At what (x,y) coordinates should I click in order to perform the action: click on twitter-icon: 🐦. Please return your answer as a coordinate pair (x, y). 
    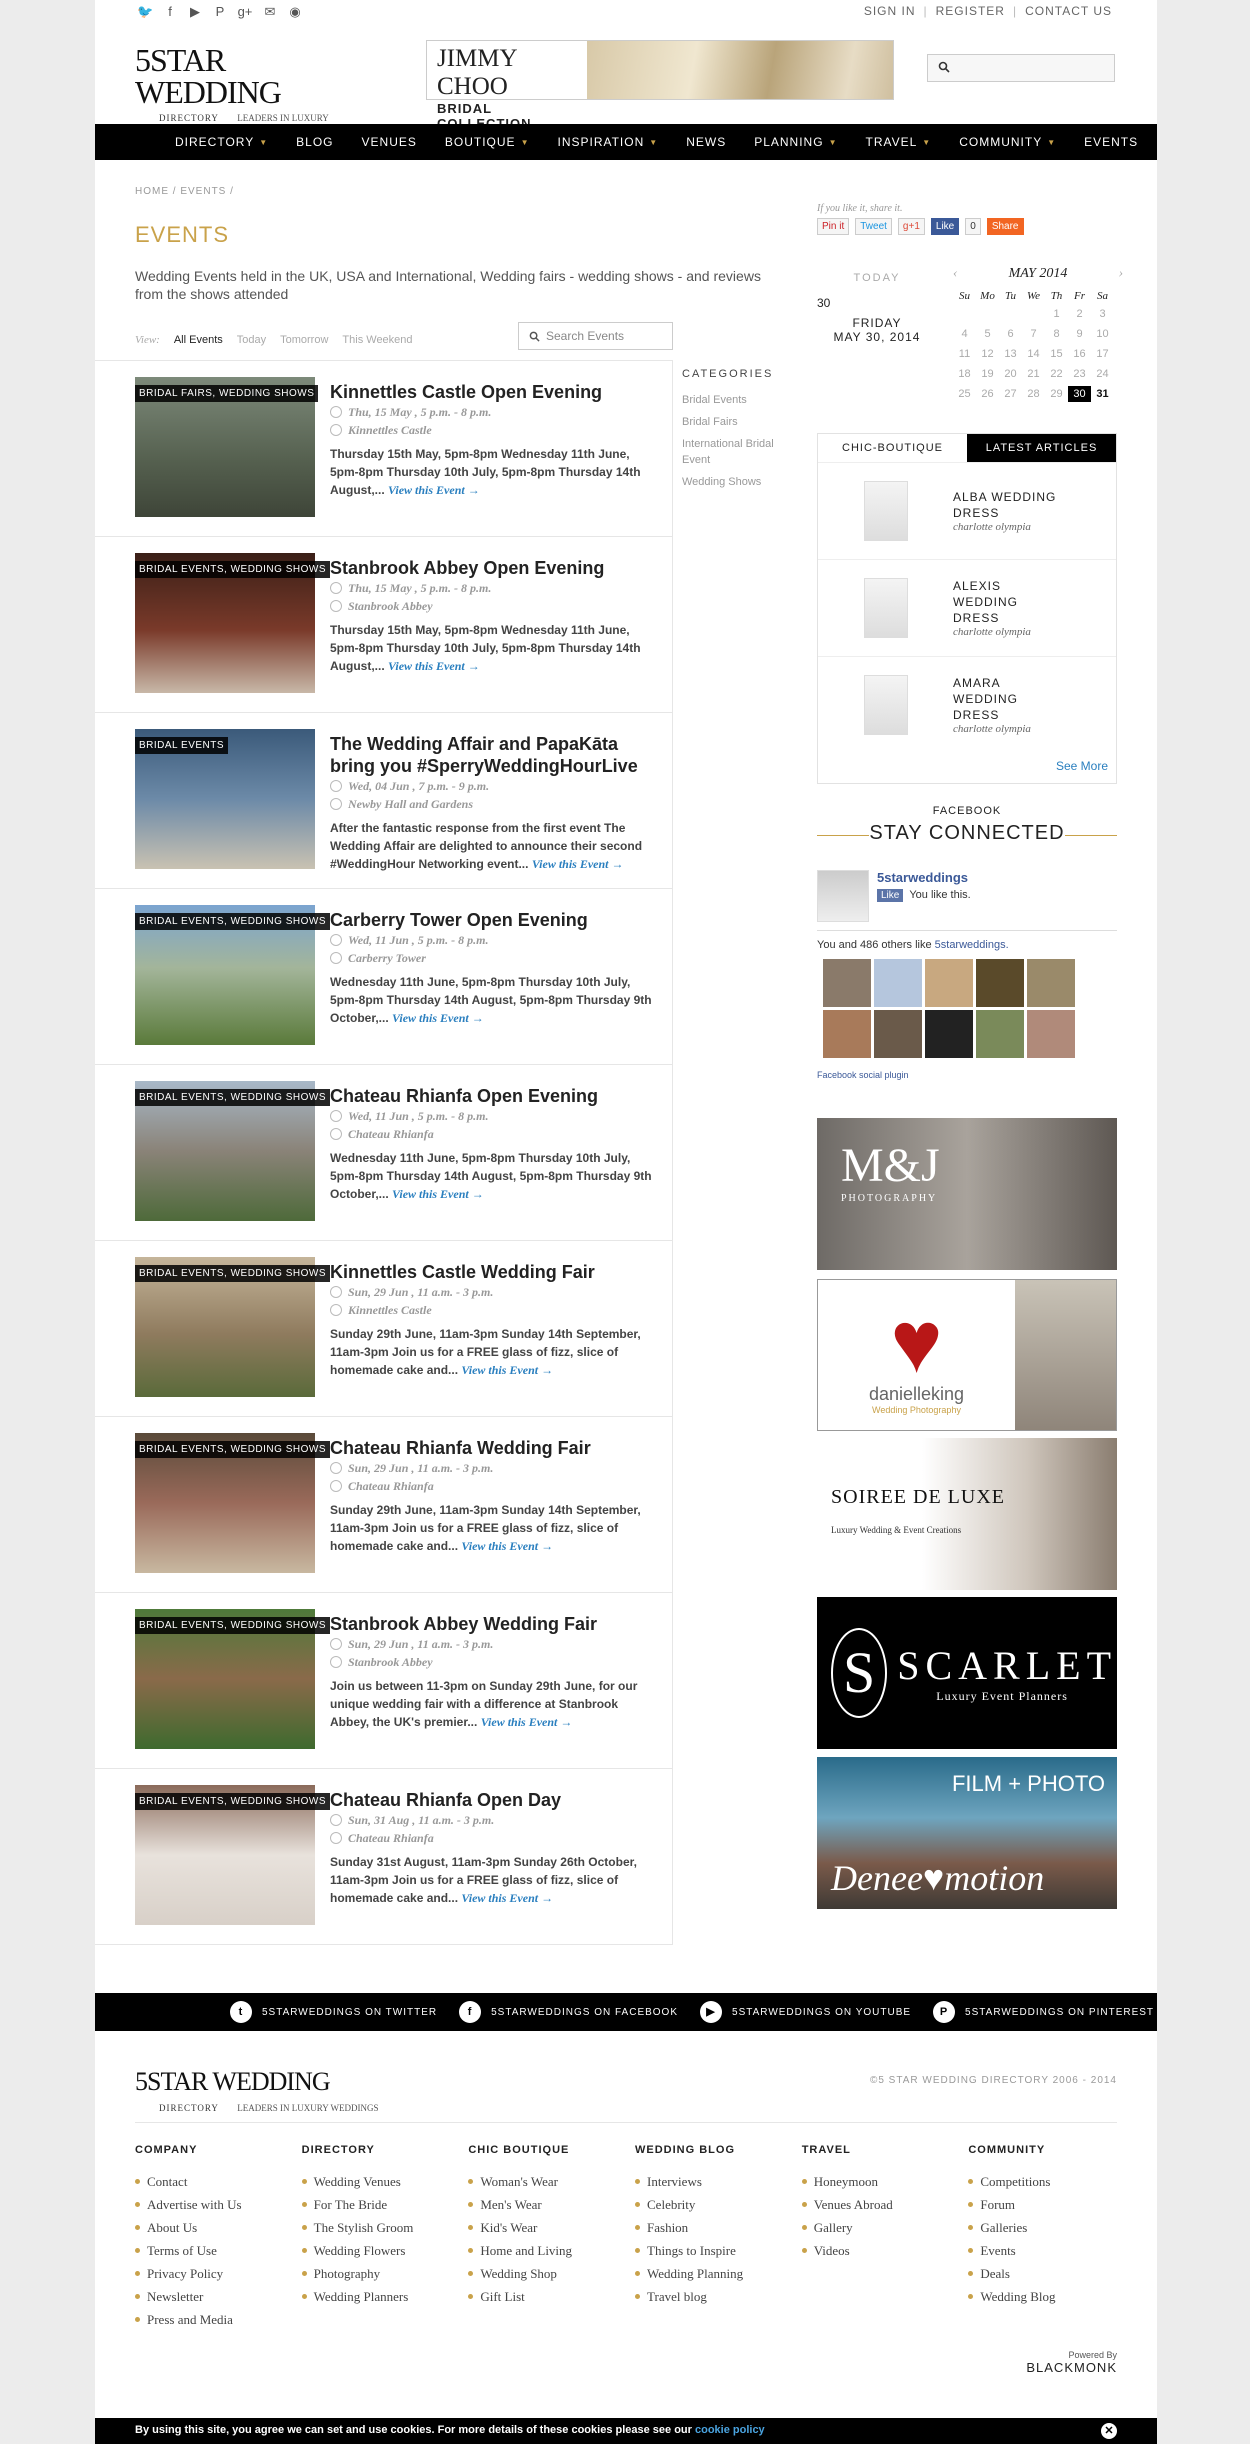
    Looking at the image, I should click on (145, 12).